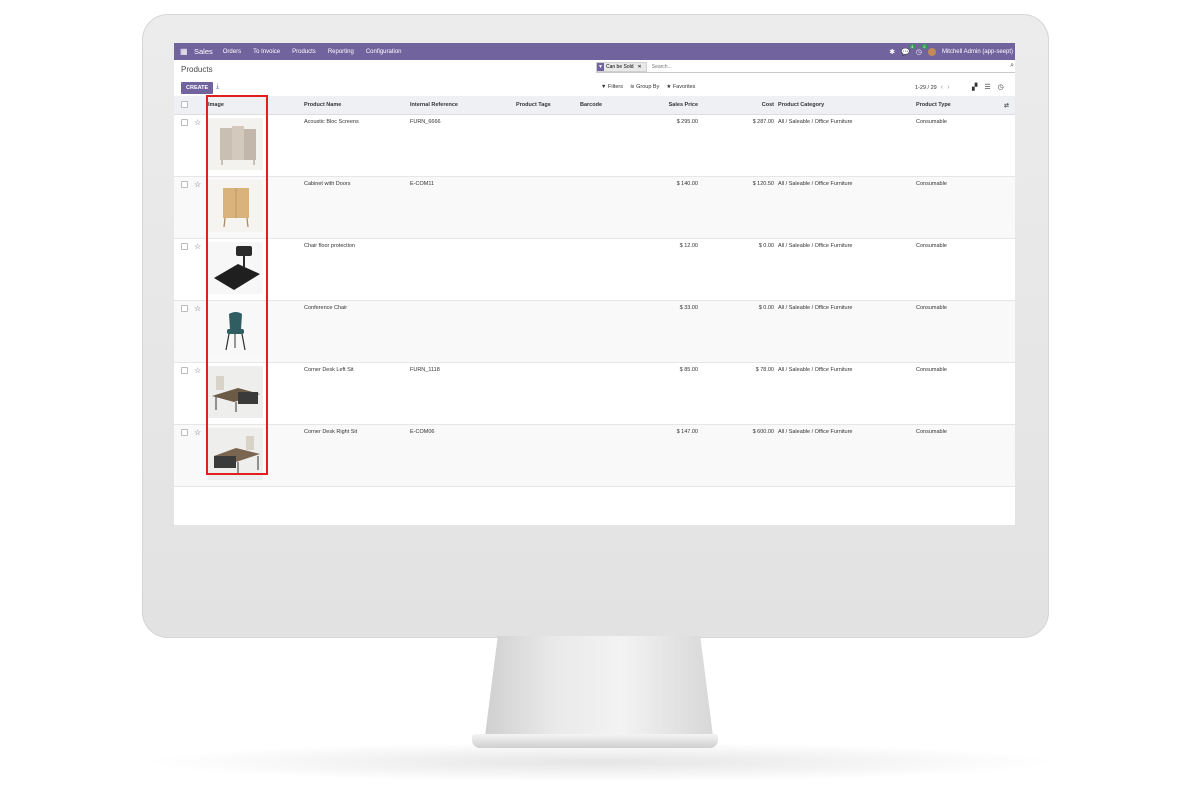  I want to click on optional-columns-icon: ⇄, so click(1006, 105).